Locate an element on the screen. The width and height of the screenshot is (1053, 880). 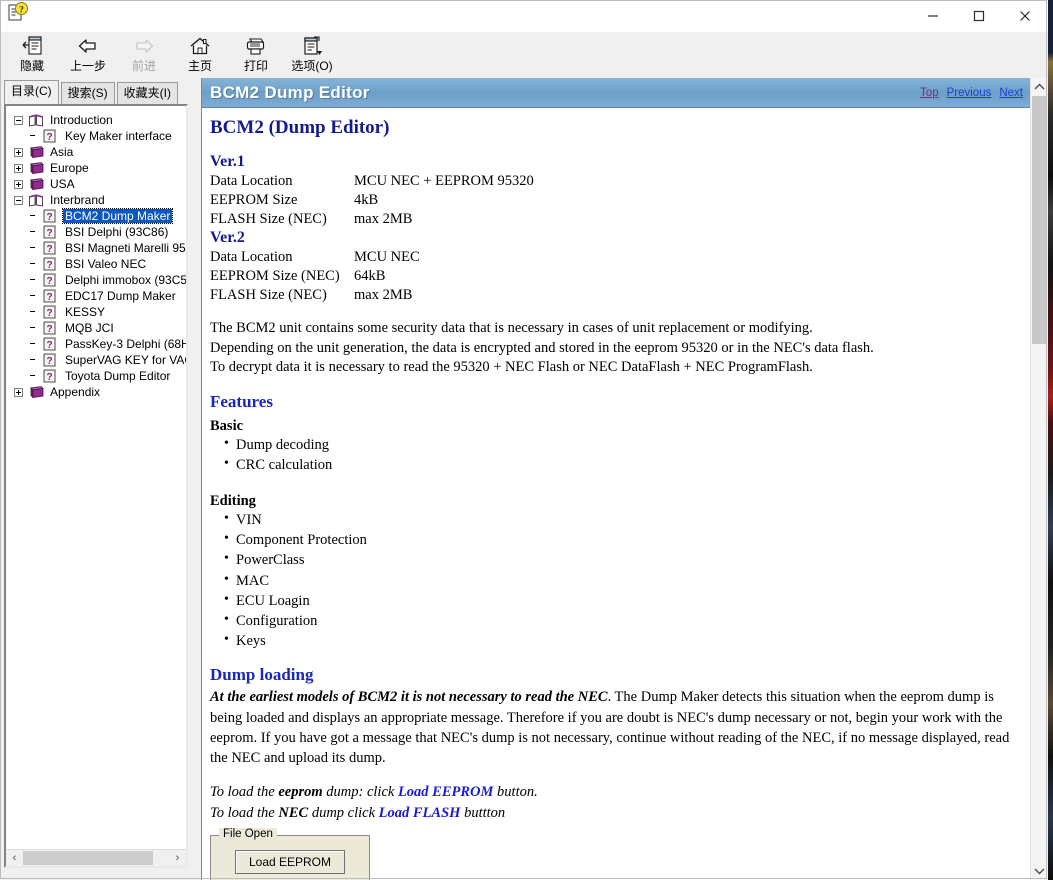
tree-item-label: EDC17 Dump Maker is located at coordinates (120, 296).